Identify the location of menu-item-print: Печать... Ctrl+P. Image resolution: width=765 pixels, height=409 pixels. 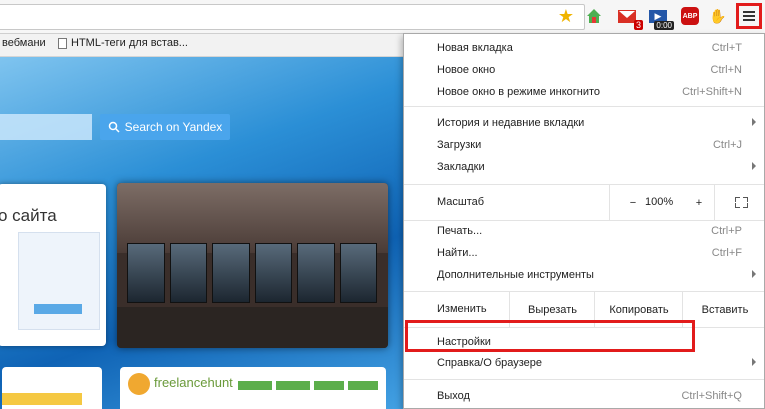
(584, 231).